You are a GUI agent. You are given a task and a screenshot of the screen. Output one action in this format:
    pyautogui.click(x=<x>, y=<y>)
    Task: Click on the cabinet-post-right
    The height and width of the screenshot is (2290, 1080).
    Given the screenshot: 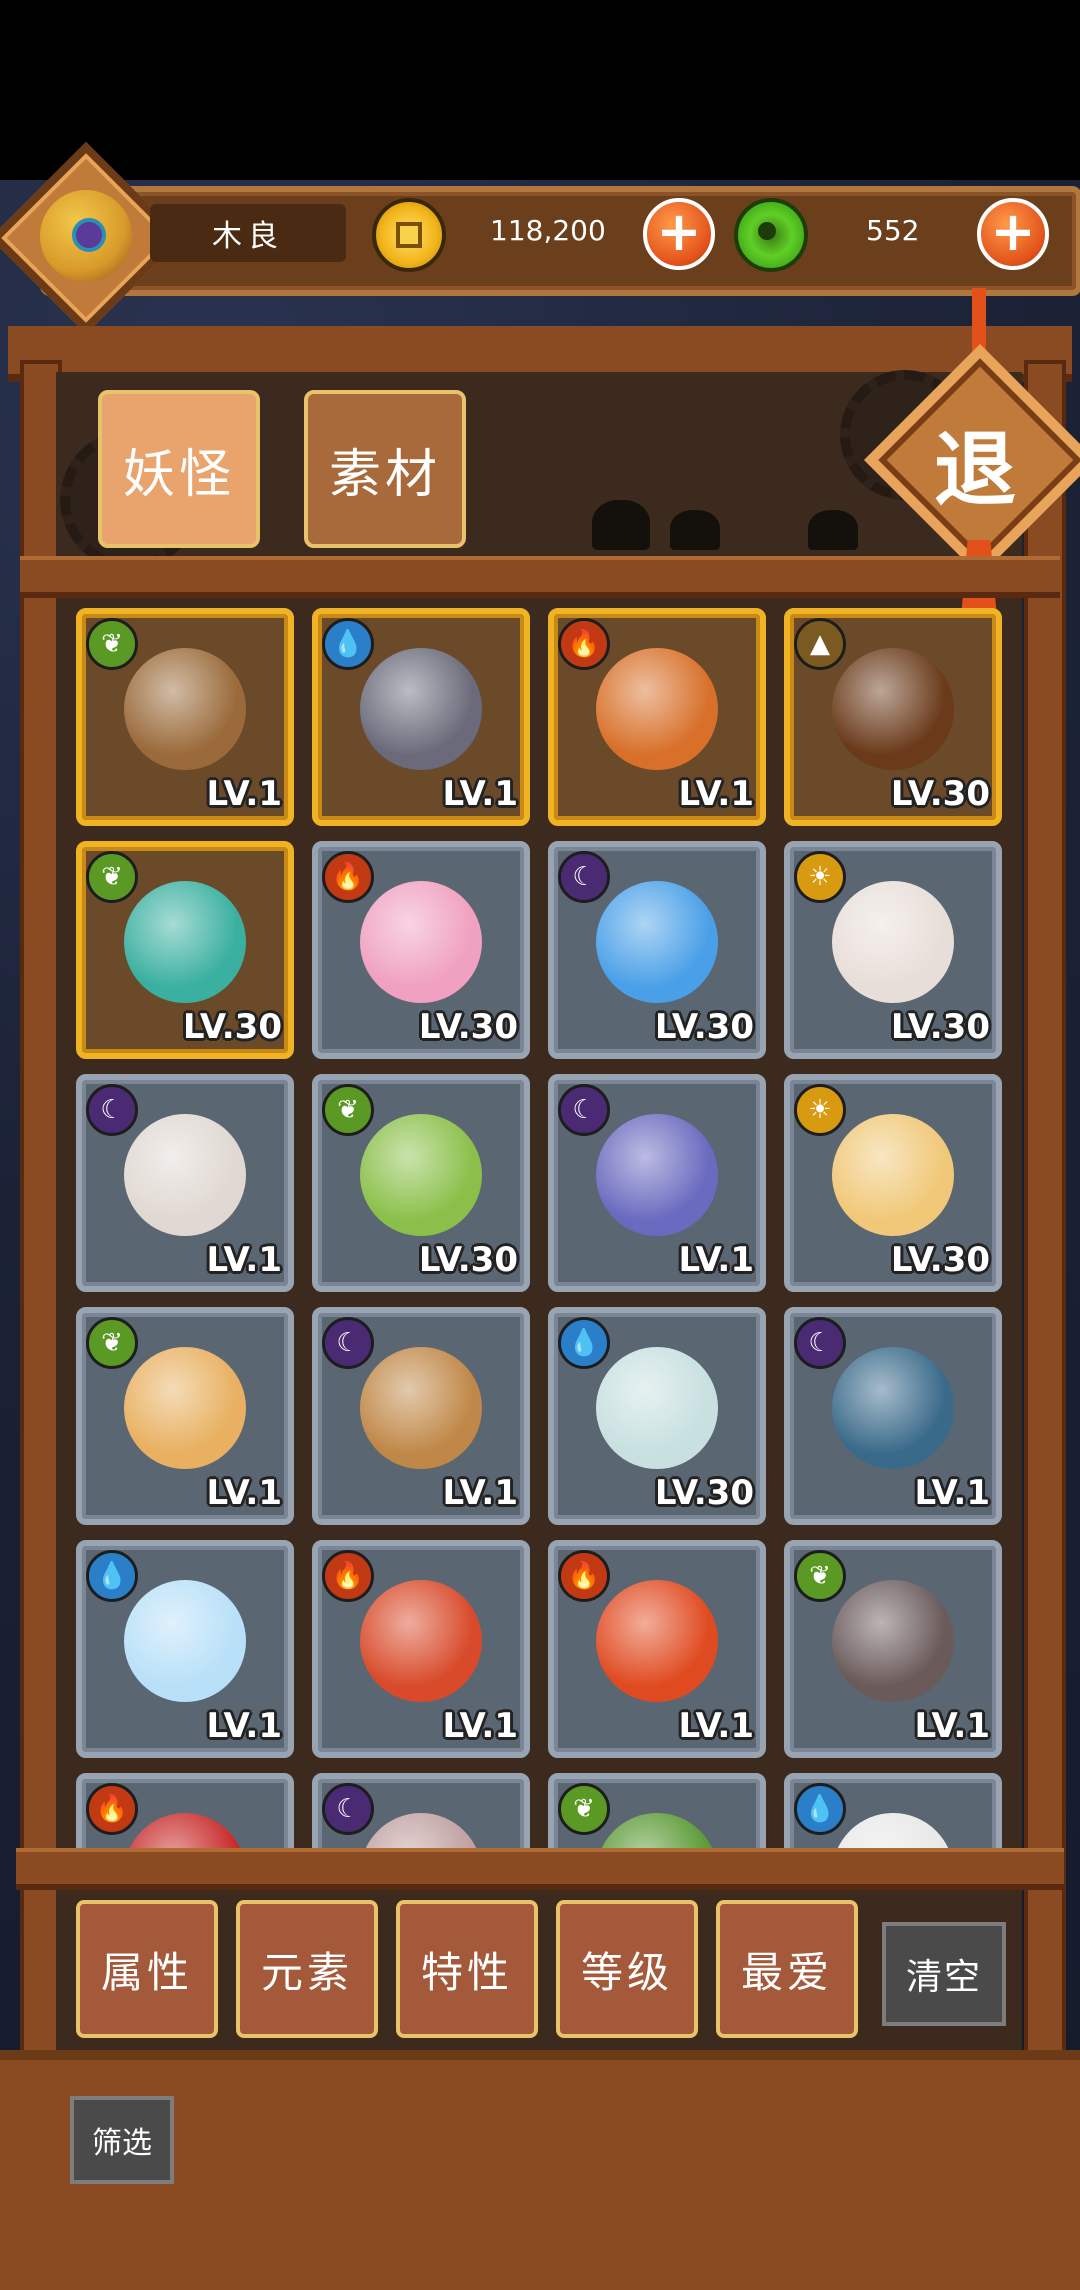 What is the action you would take?
    pyautogui.click(x=1045, y=1214)
    